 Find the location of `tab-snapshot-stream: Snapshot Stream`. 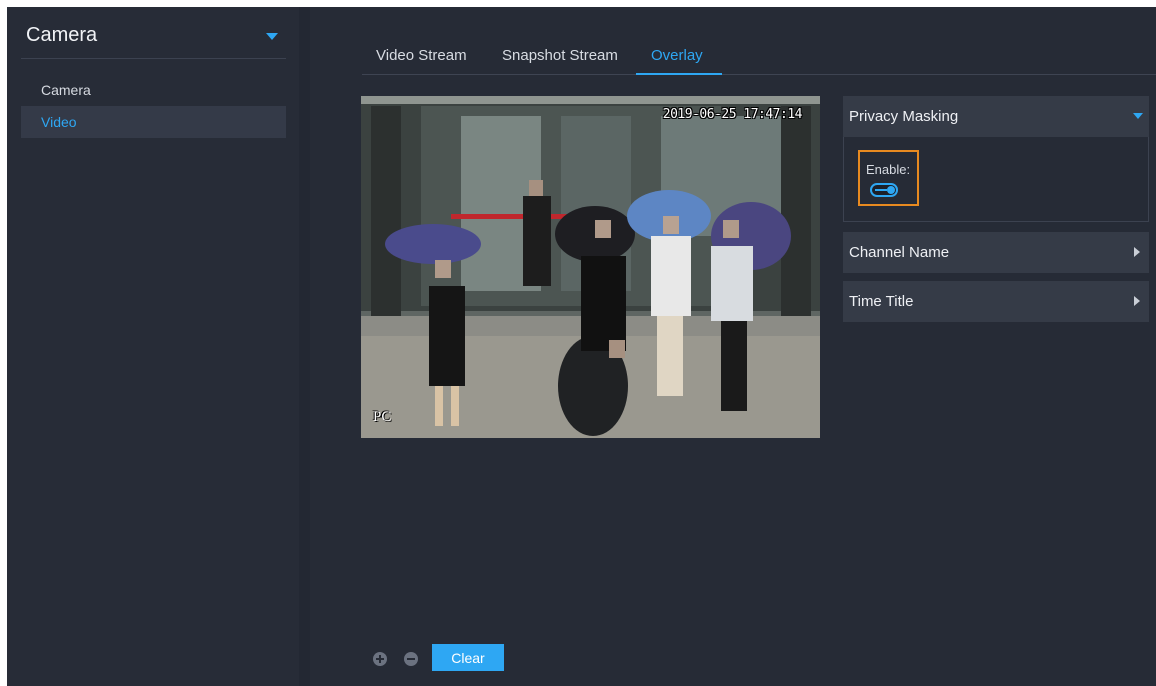

tab-snapshot-stream: Snapshot Stream is located at coordinates (560, 55).